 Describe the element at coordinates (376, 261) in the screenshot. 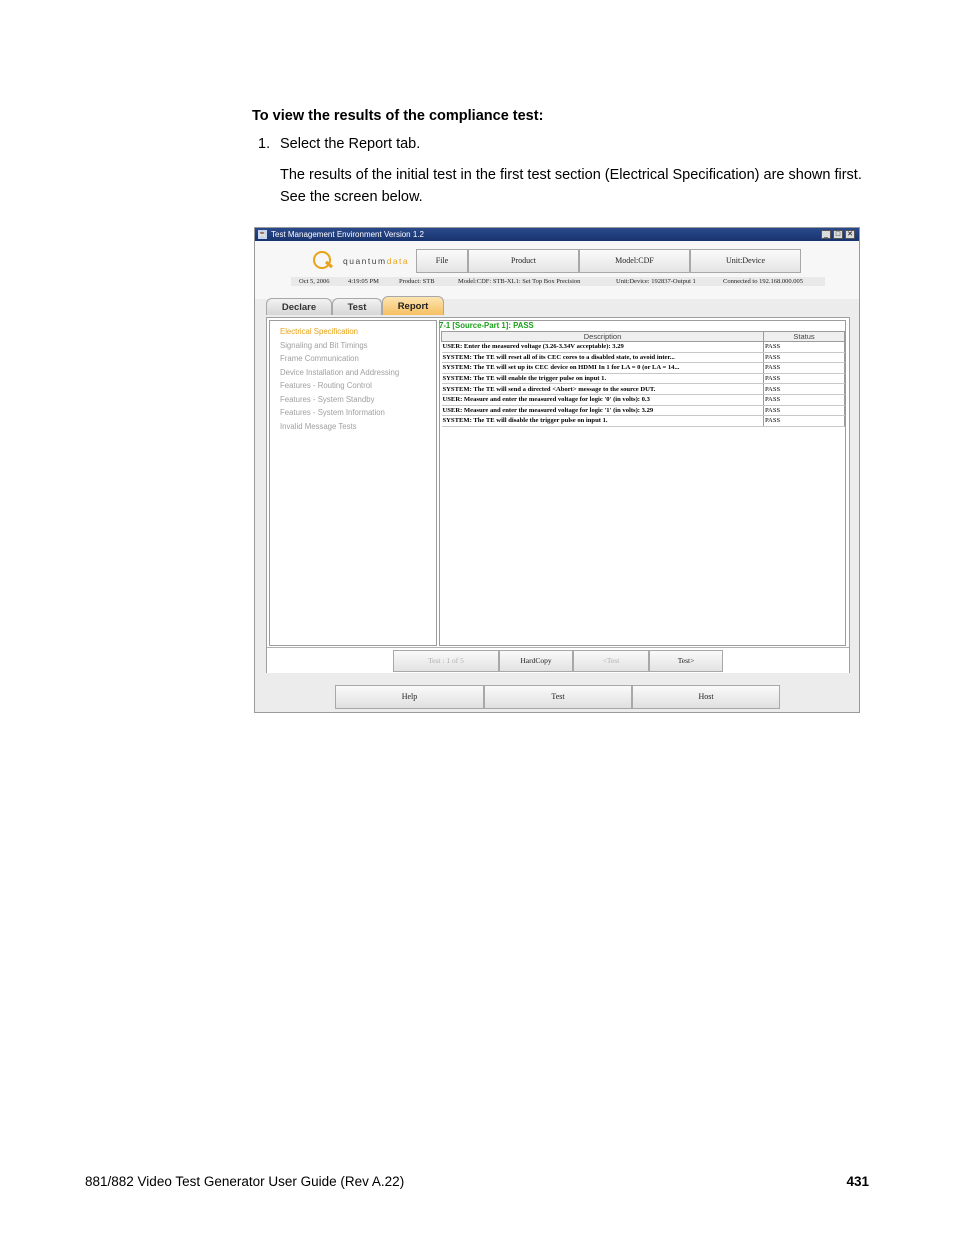

I see `logo-text: quantumdata` at that location.